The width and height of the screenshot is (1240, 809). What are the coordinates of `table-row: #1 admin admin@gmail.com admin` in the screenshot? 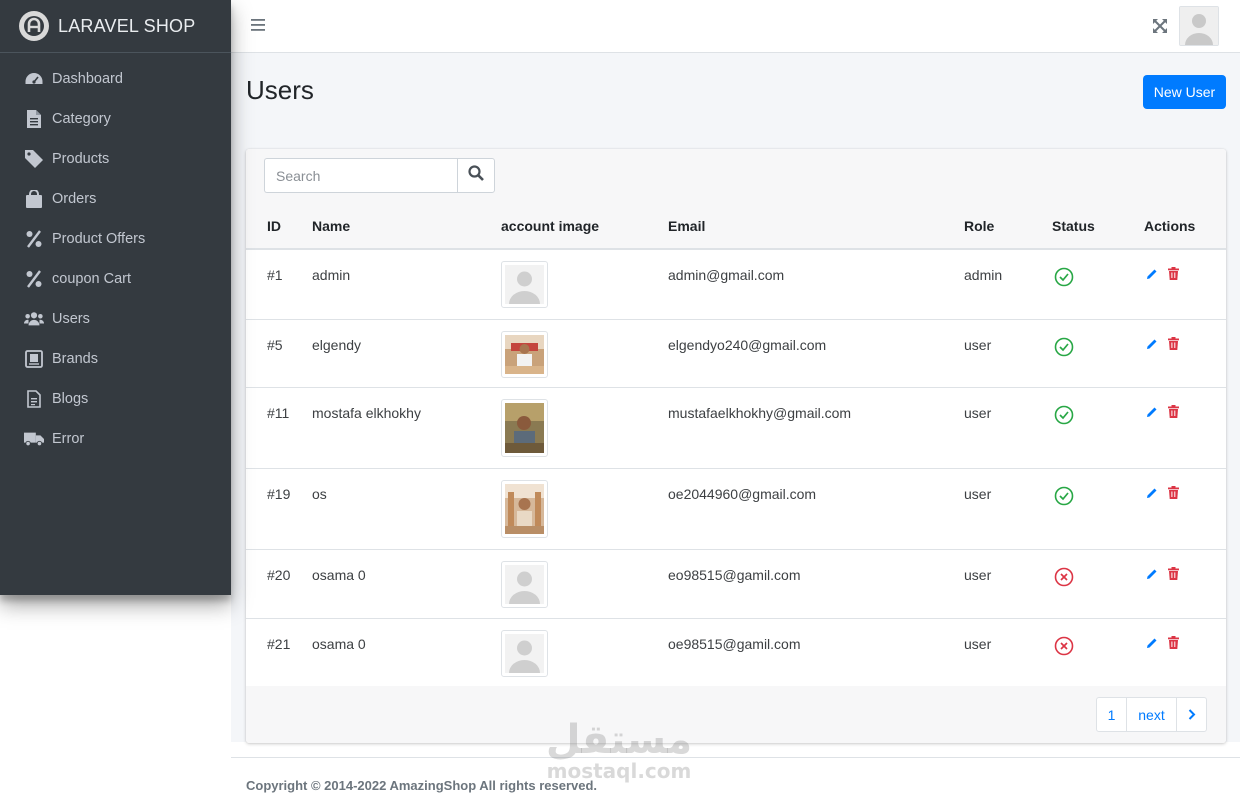 It's located at (736, 284).